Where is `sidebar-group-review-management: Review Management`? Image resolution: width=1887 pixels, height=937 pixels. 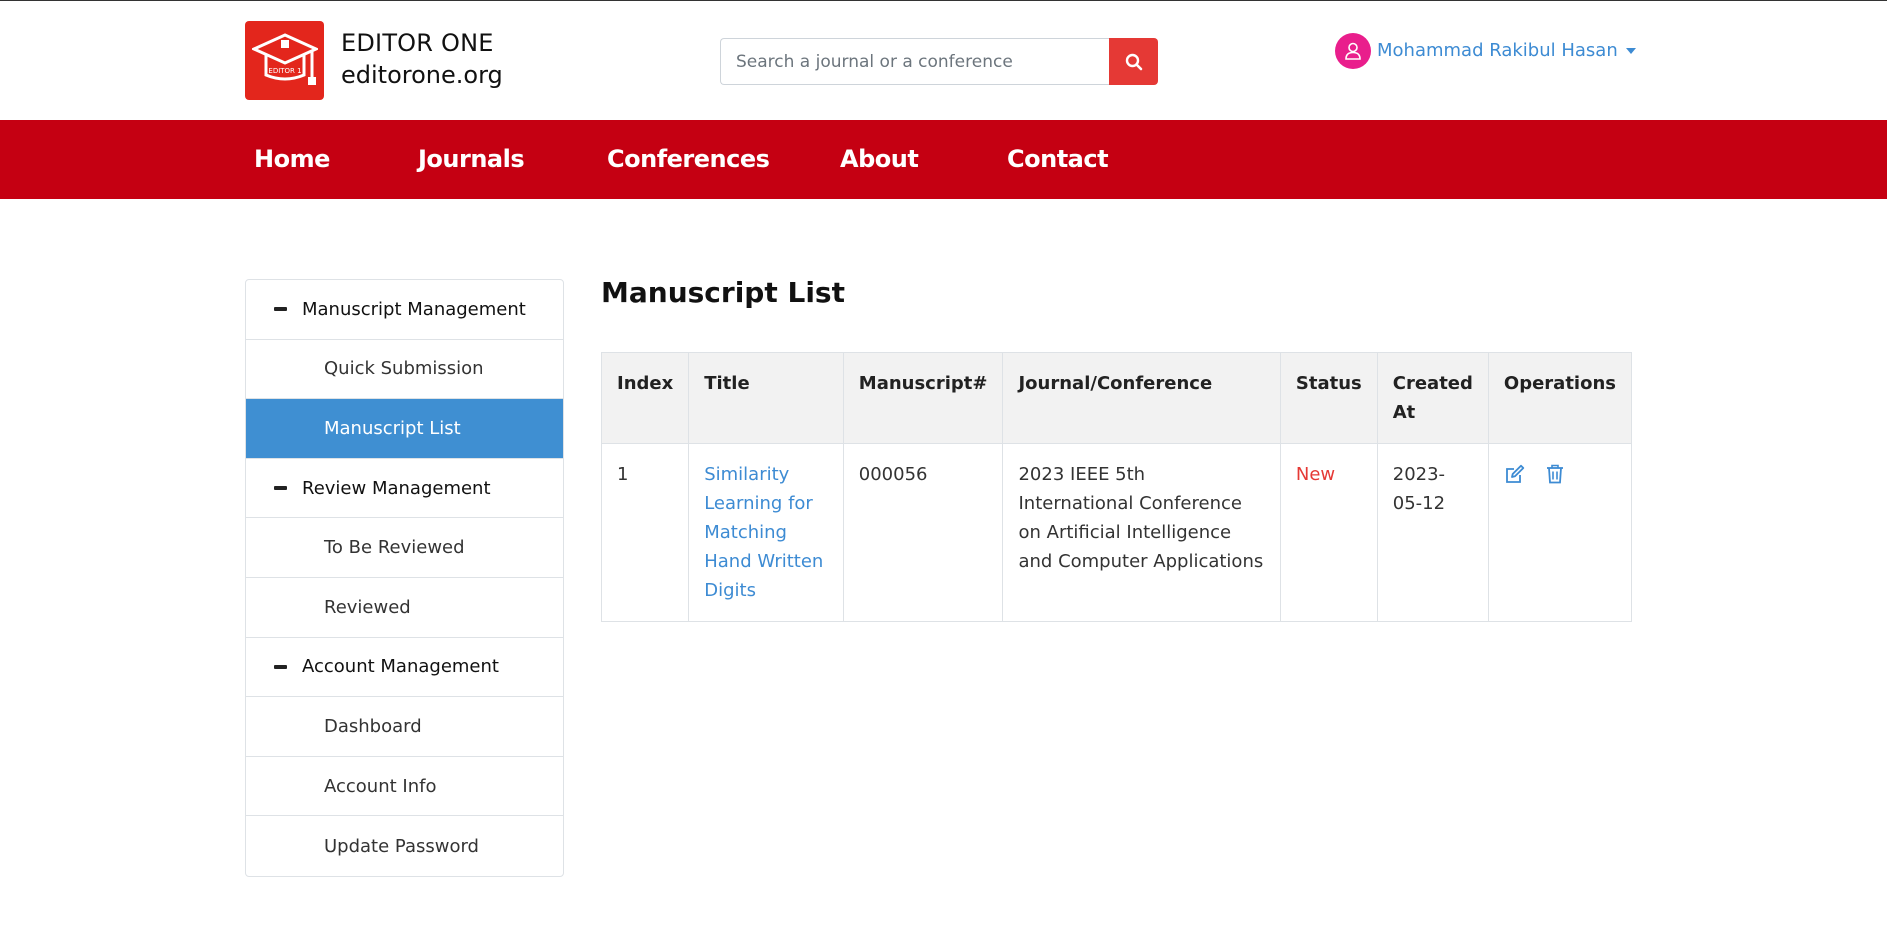
sidebar-group-review-management: Review Management is located at coordinates (404, 489).